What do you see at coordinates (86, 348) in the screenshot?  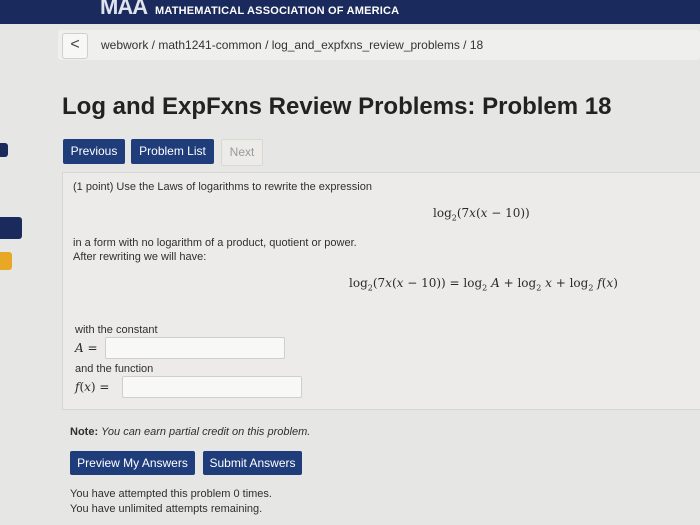 I see `constant-math-label: A =` at bounding box center [86, 348].